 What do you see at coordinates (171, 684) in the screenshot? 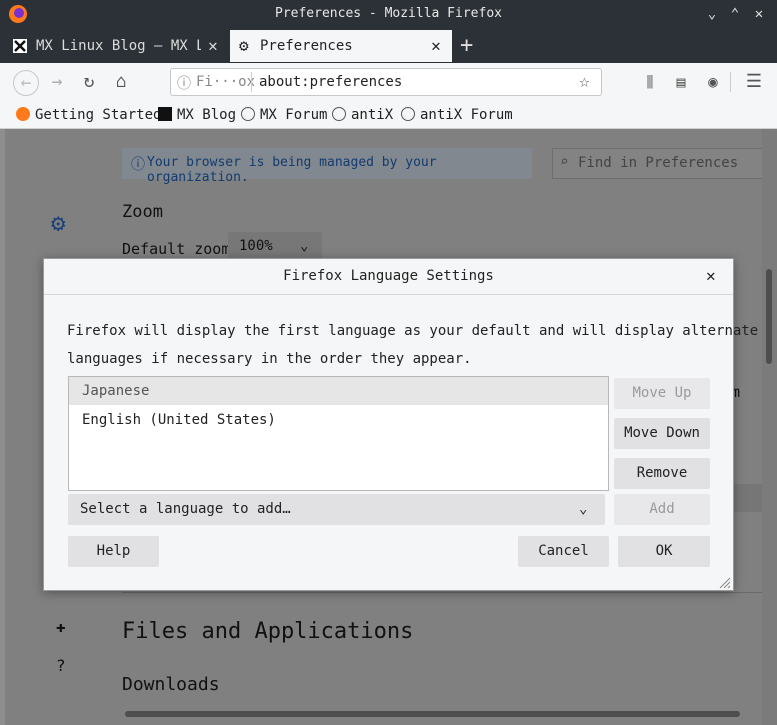
I see `downloads-heading: Downloads` at bounding box center [171, 684].